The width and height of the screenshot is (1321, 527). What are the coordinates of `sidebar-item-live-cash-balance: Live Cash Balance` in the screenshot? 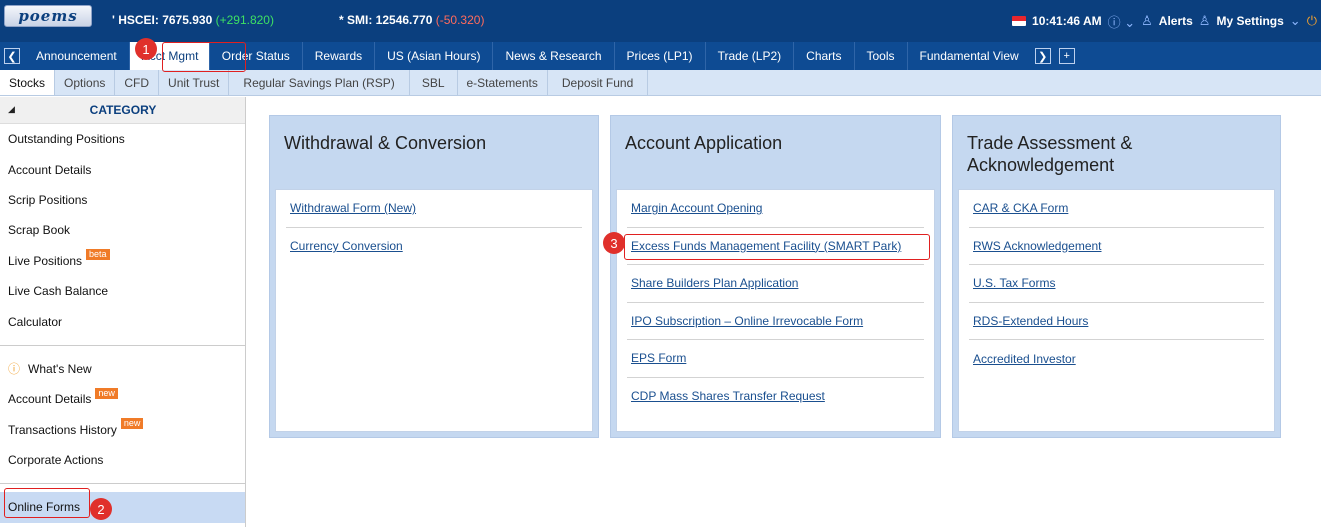 It's located at (122, 291).